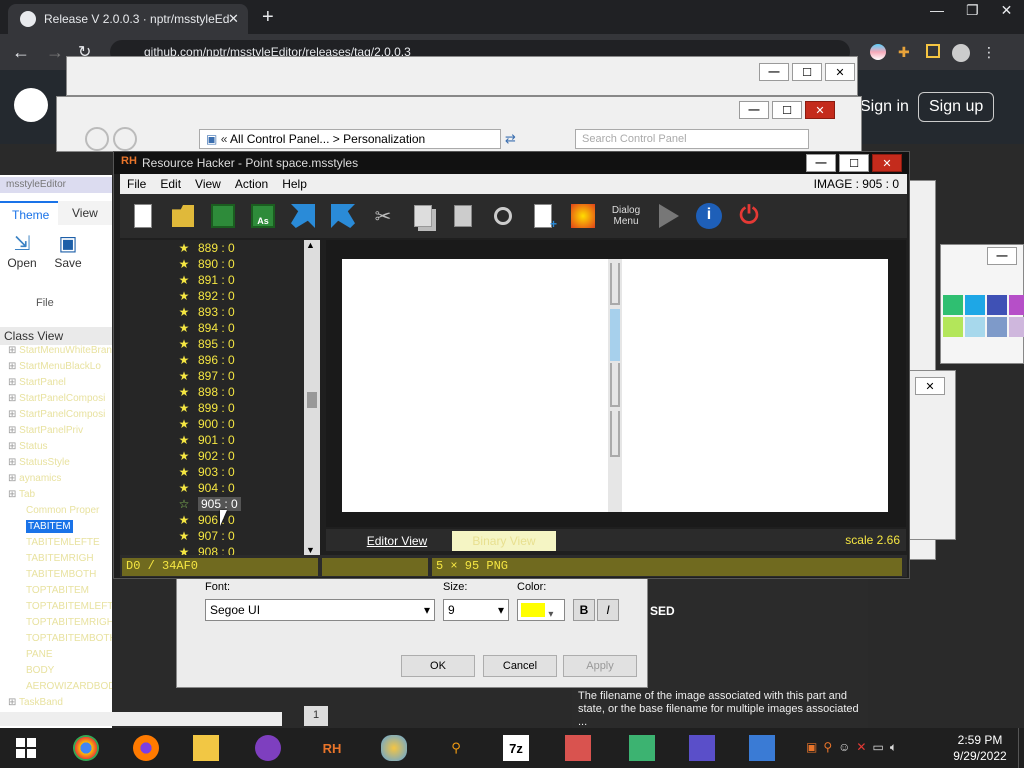 The image size is (1024, 768). What do you see at coordinates (56, 641) in the screenshot?
I see `class-tree-item: TOPTABITEMBOTHEDGE` at bounding box center [56, 641].